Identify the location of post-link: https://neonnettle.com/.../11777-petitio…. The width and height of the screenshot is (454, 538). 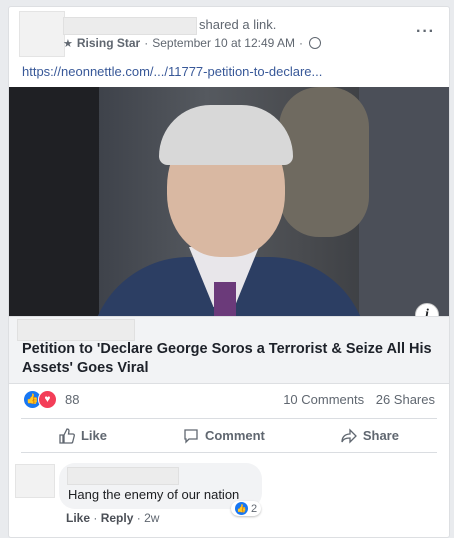
(172, 71).